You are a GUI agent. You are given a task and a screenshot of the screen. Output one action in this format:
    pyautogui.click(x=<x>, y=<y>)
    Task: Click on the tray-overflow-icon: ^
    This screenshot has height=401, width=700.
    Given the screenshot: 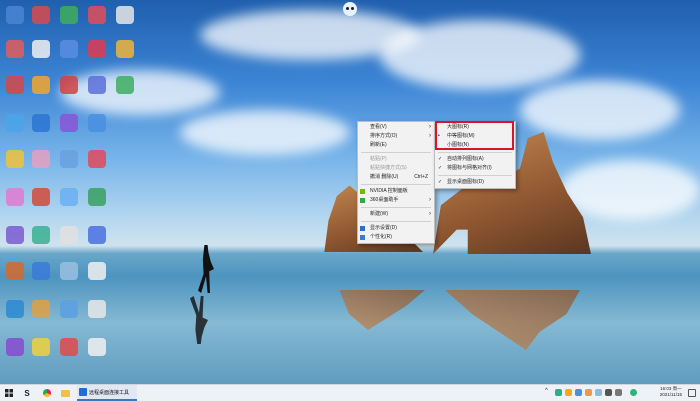 What is the action you would take?
    pyautogui.click(x=546, y=391)
    